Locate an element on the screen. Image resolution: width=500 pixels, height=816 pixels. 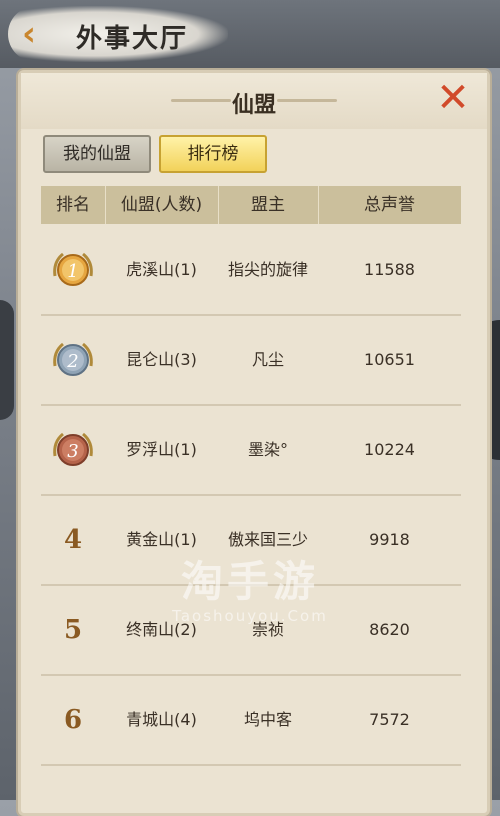
chevron-left-icon: ‹ is located at coordinates (28, 34).